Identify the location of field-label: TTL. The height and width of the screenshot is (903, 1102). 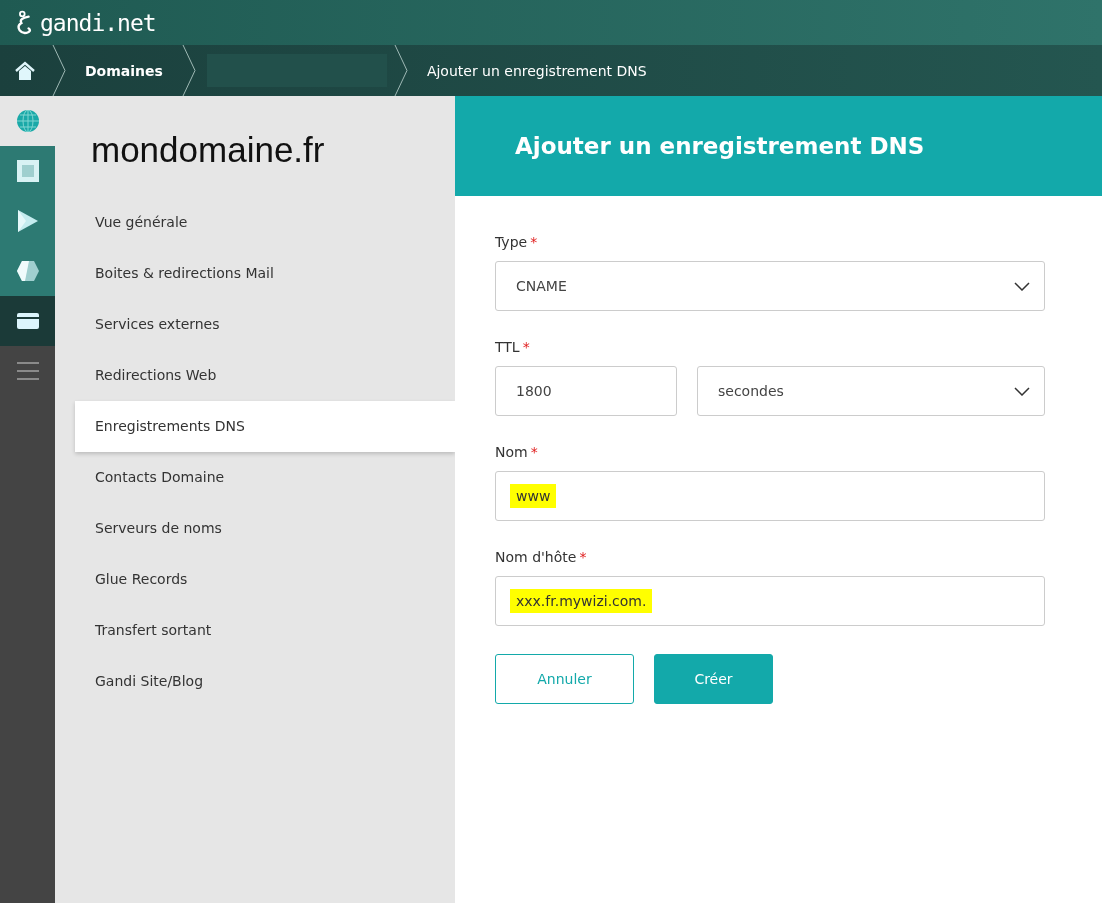
(507, 347).